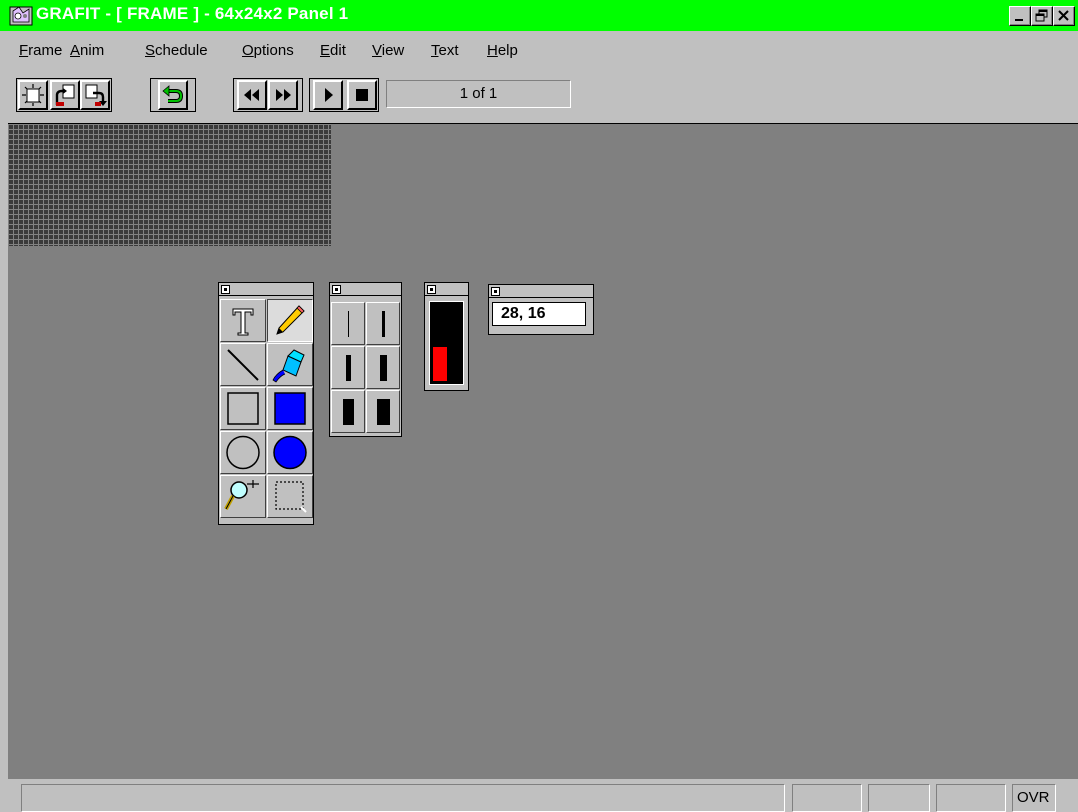  What do you see at coordinates (248, 50) in the screenshot?
I see `menu-options-accel: O` at bounding box center [248, 50].